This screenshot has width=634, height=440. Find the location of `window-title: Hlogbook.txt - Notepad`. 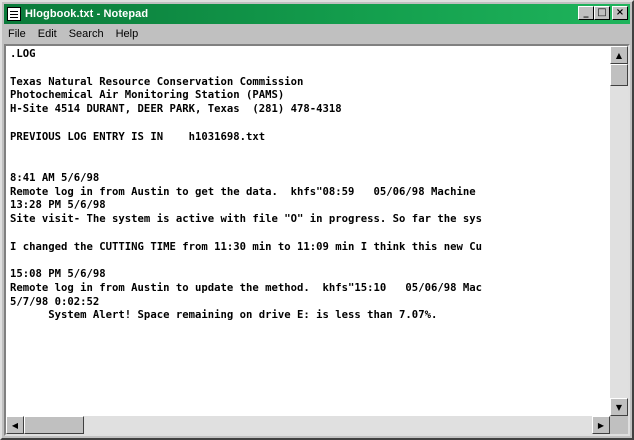

window-title: Hlogbook.txt - Notepad is located at coordinates (87, 14).